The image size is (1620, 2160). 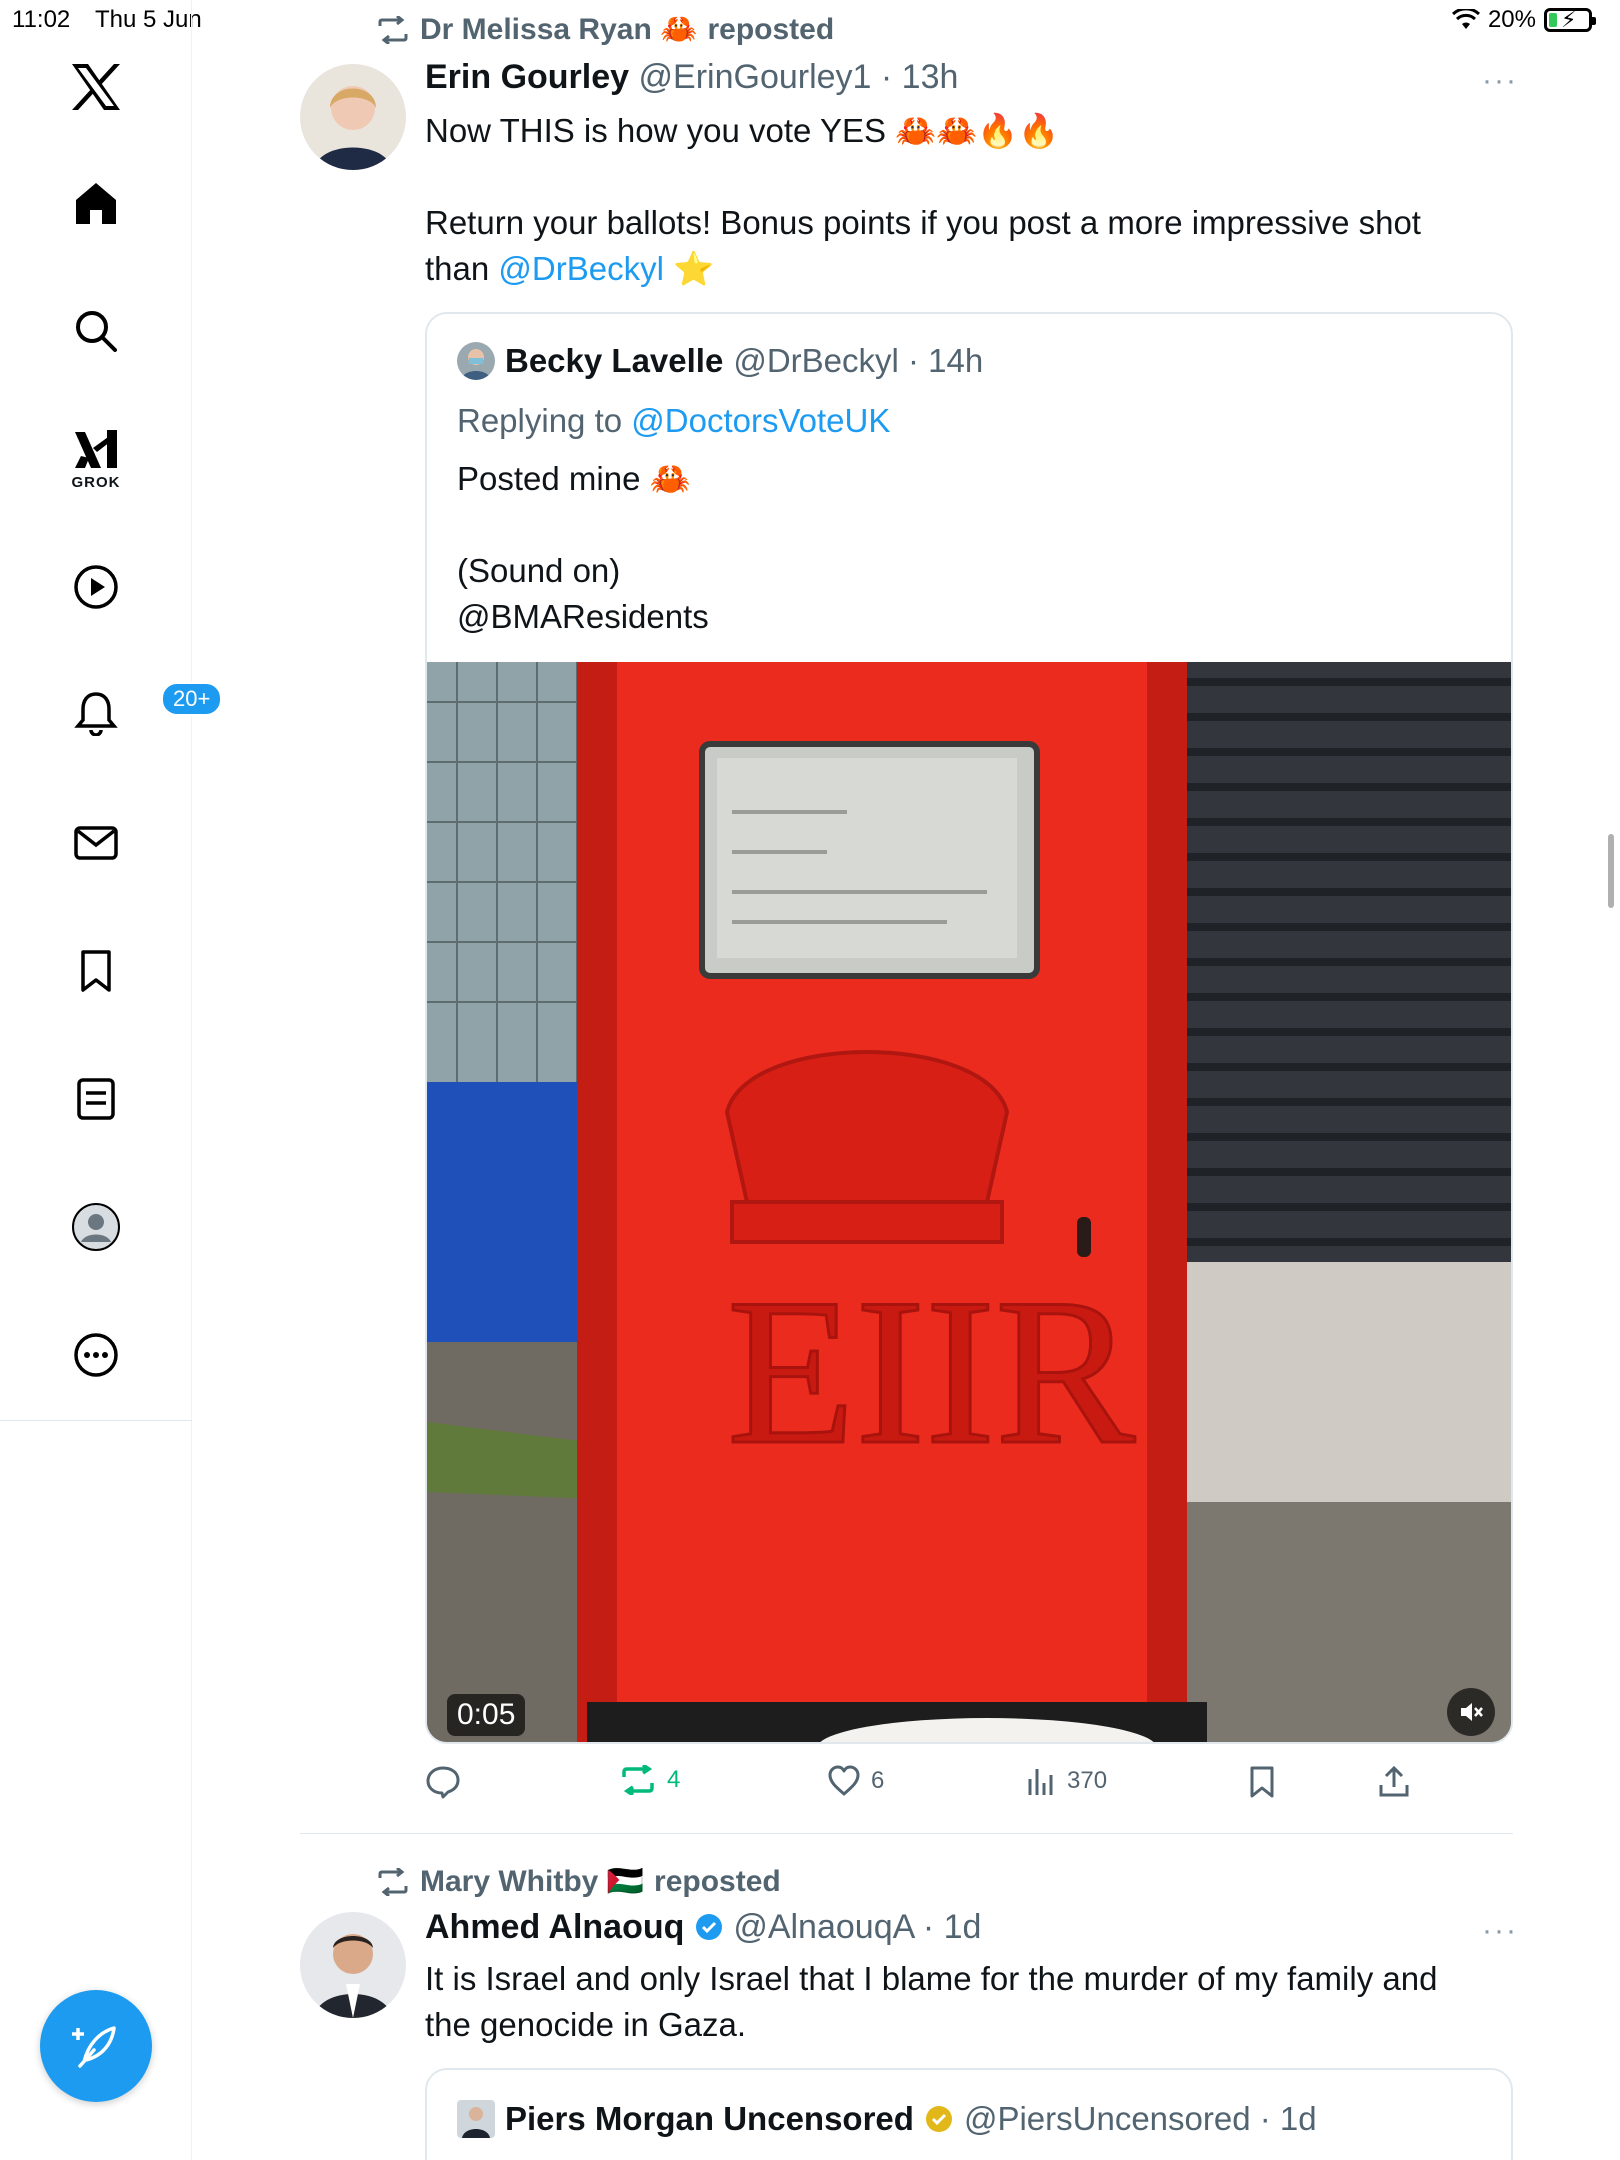 What do you see at coordinates (799, 77) in the screenshot?
I see `author-meta: @ErinGourley1 · 13h` at bounding box center [799, 77].